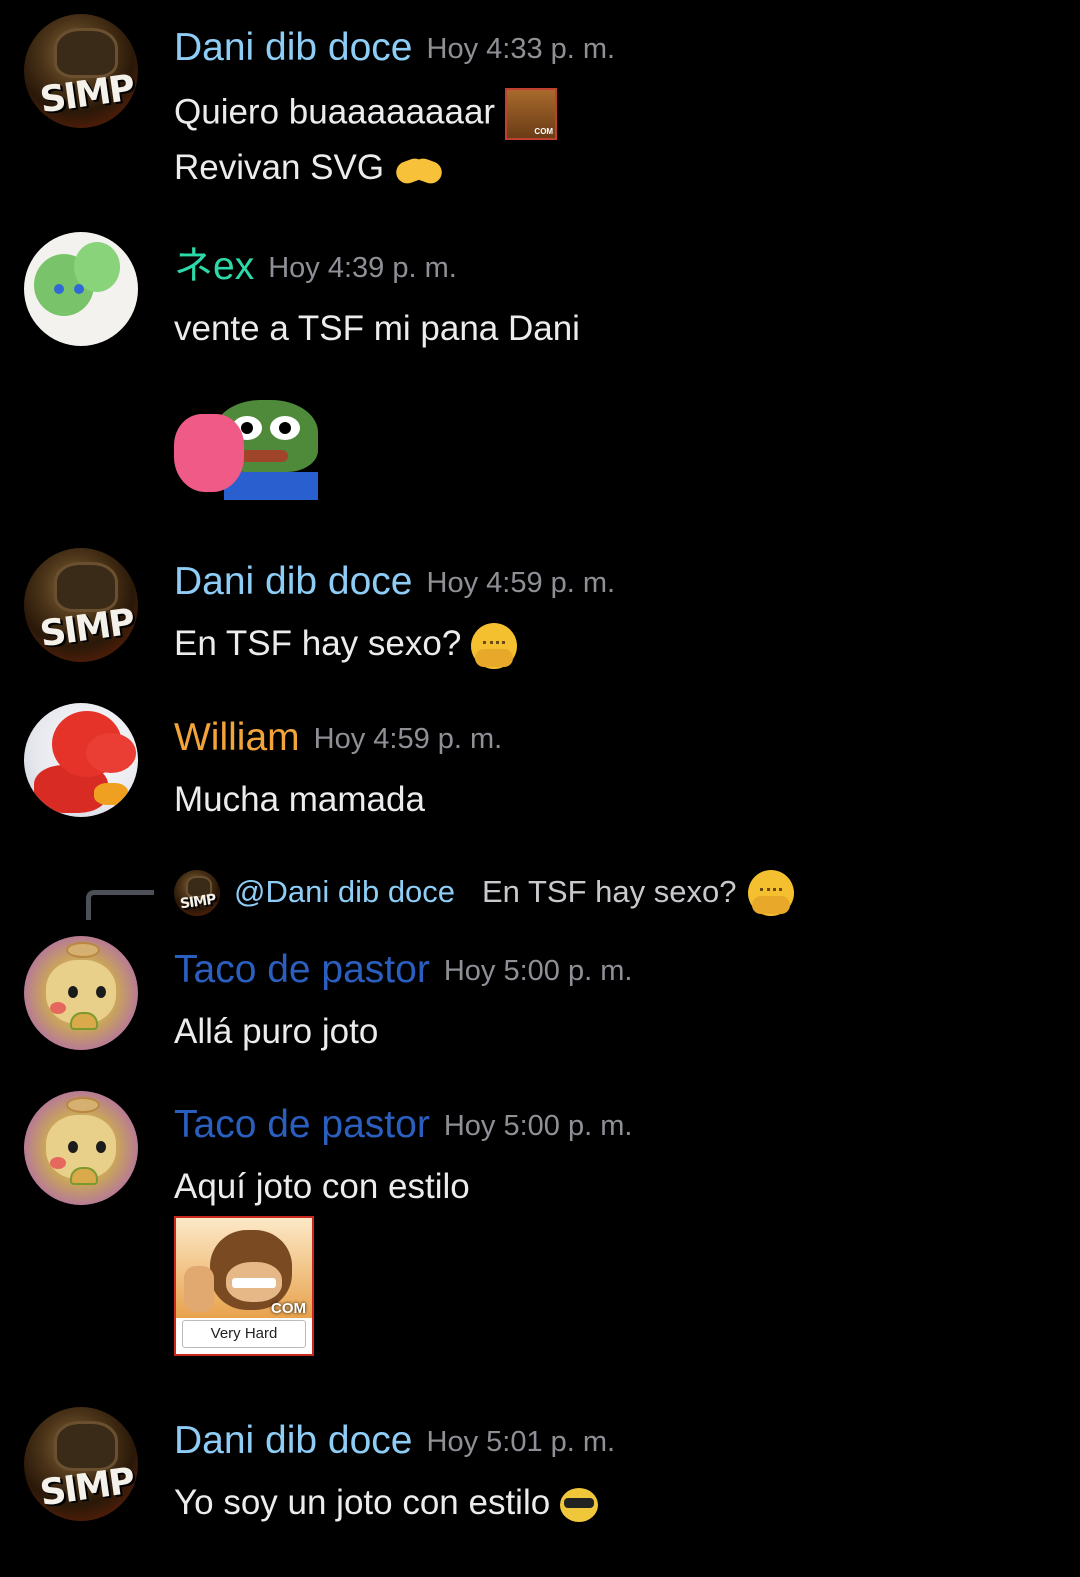  What do you see at coordinates (394, 48) in the screenshot?
I see `author-name: Dani dib doce Hoy 4:33 p. m.` at bounding box center [394, 48].